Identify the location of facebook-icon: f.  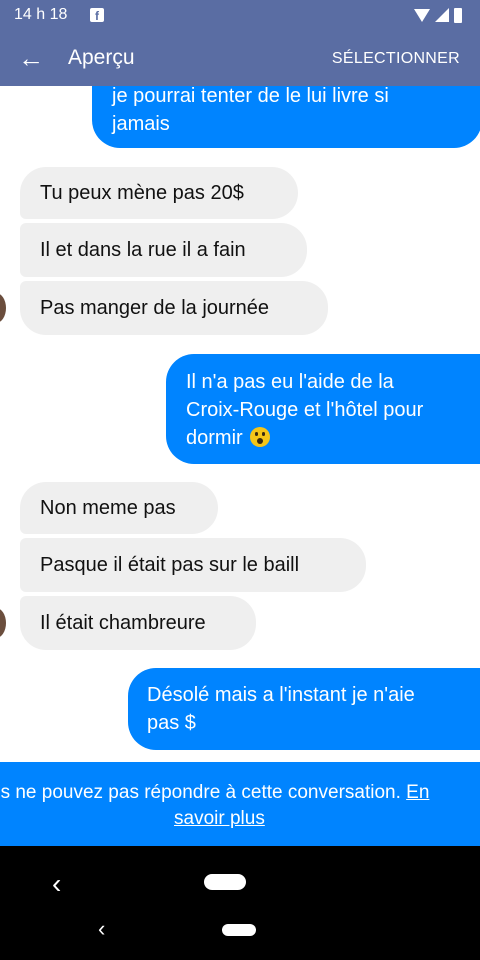
(97, 15).